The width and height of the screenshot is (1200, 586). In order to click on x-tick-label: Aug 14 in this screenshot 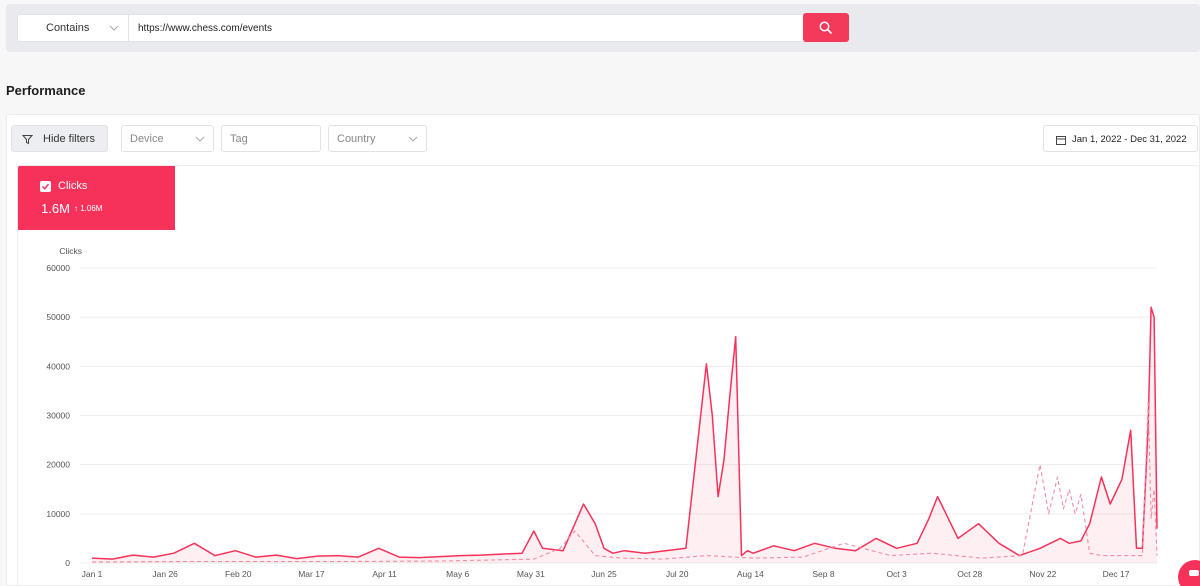, I will do `click(750, 574)`.